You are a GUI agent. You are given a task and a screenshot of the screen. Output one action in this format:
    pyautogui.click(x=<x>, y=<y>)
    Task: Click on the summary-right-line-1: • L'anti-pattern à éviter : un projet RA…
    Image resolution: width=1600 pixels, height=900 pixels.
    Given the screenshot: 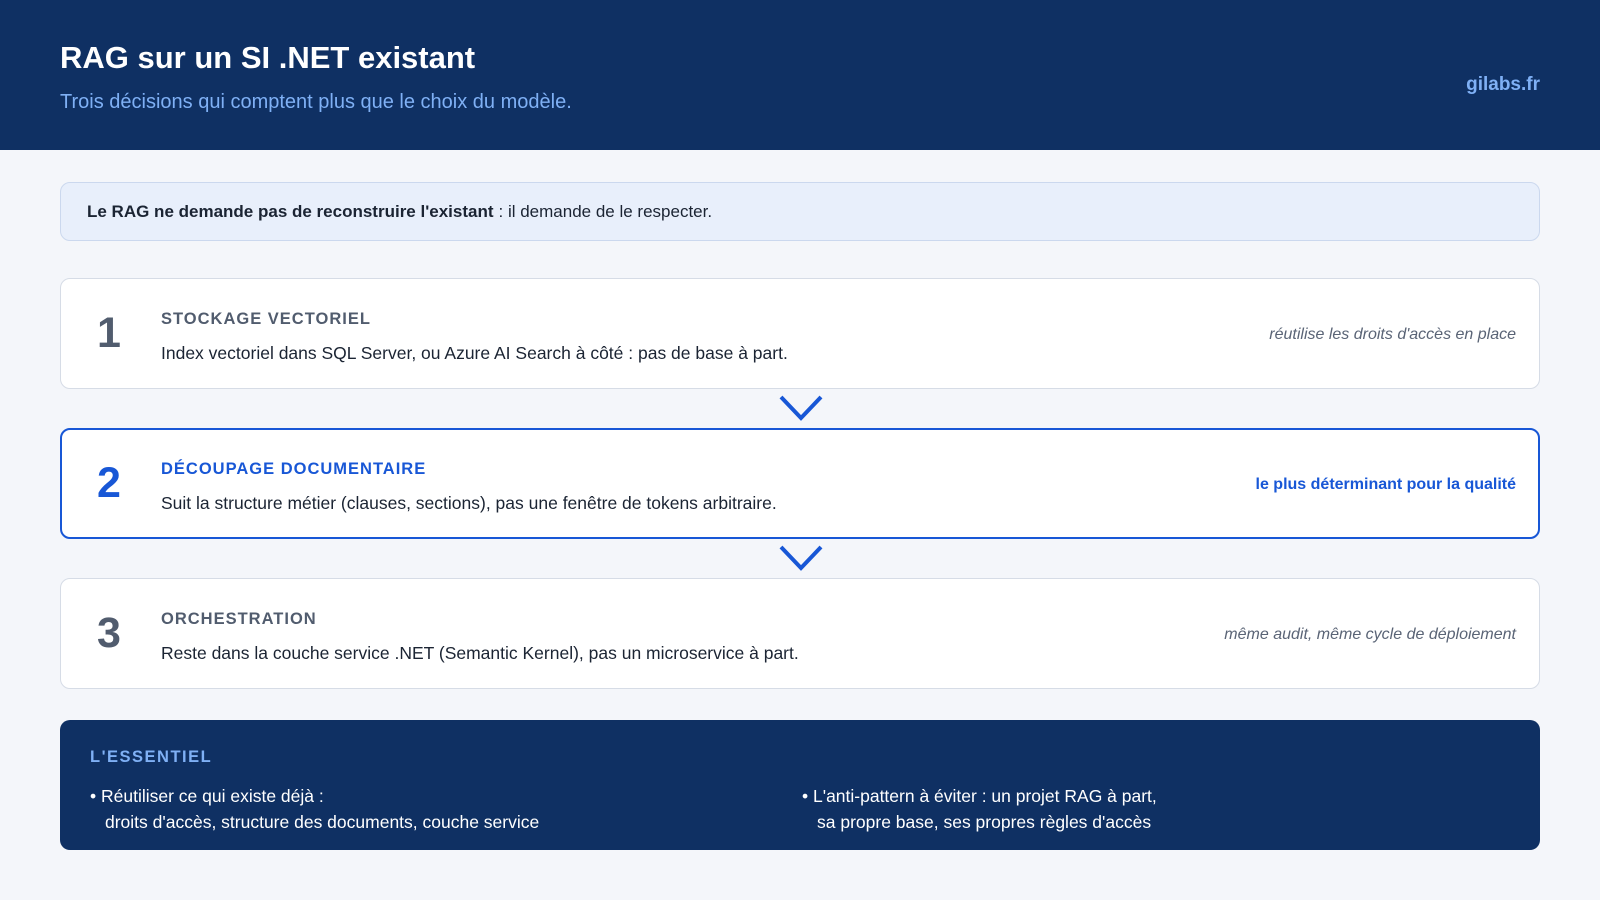 What is the action you would take?
    pyautogui.click(x=979, y=796)
    